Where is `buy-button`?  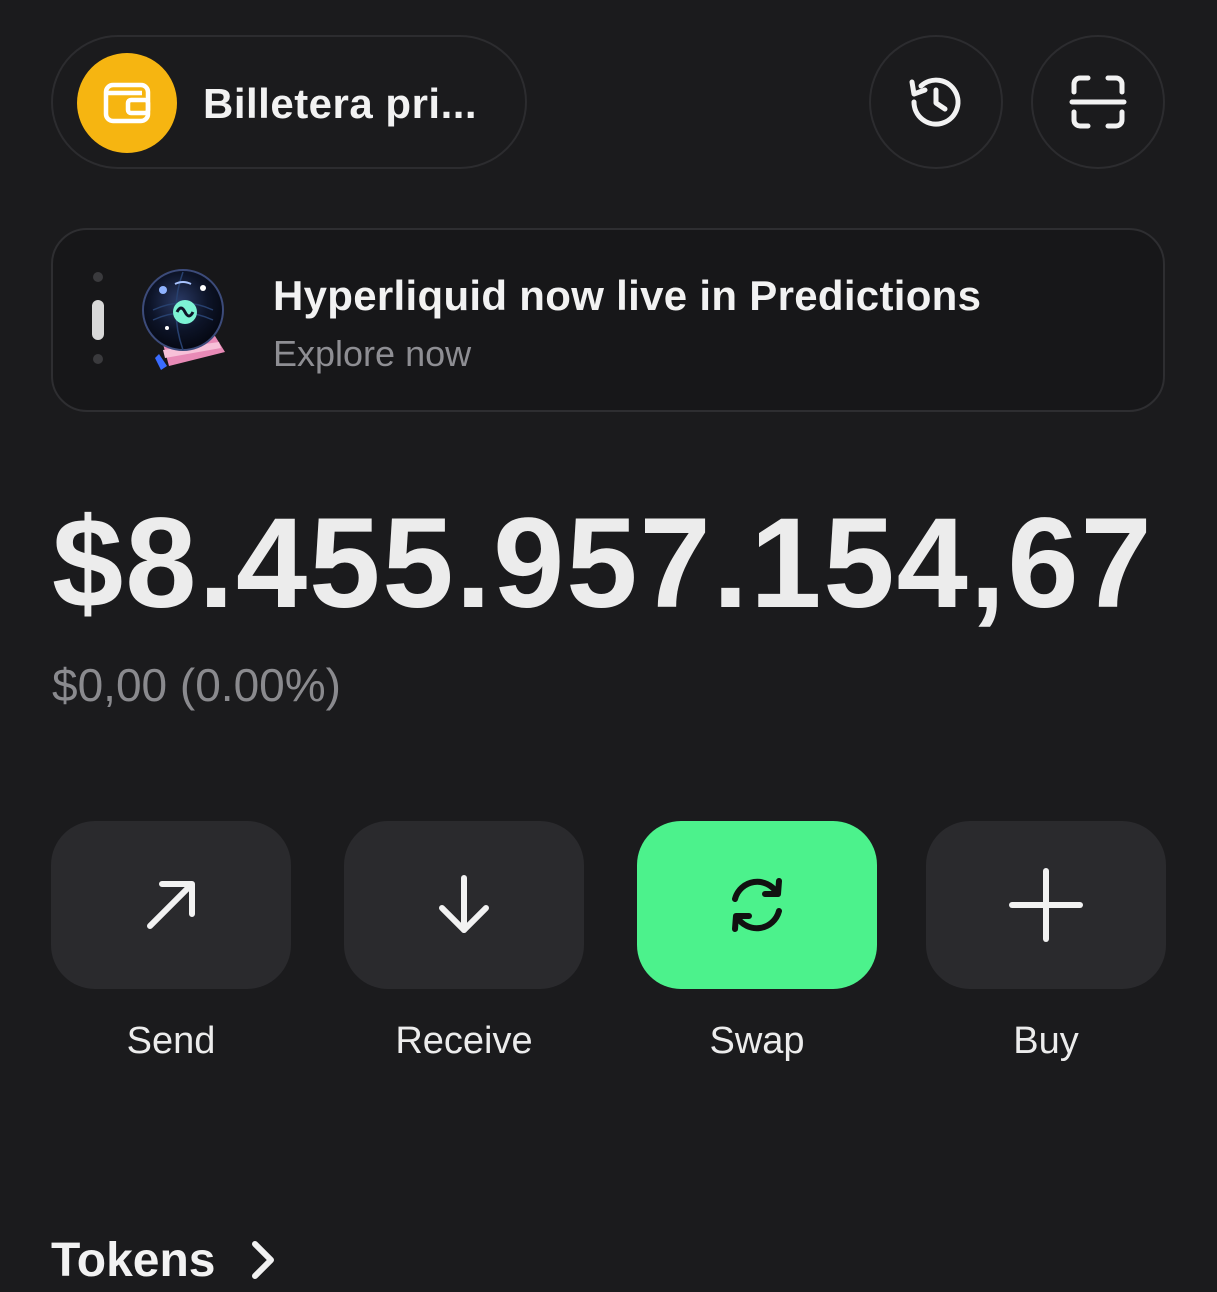 buy-button is located at coordinates (1046, 905).